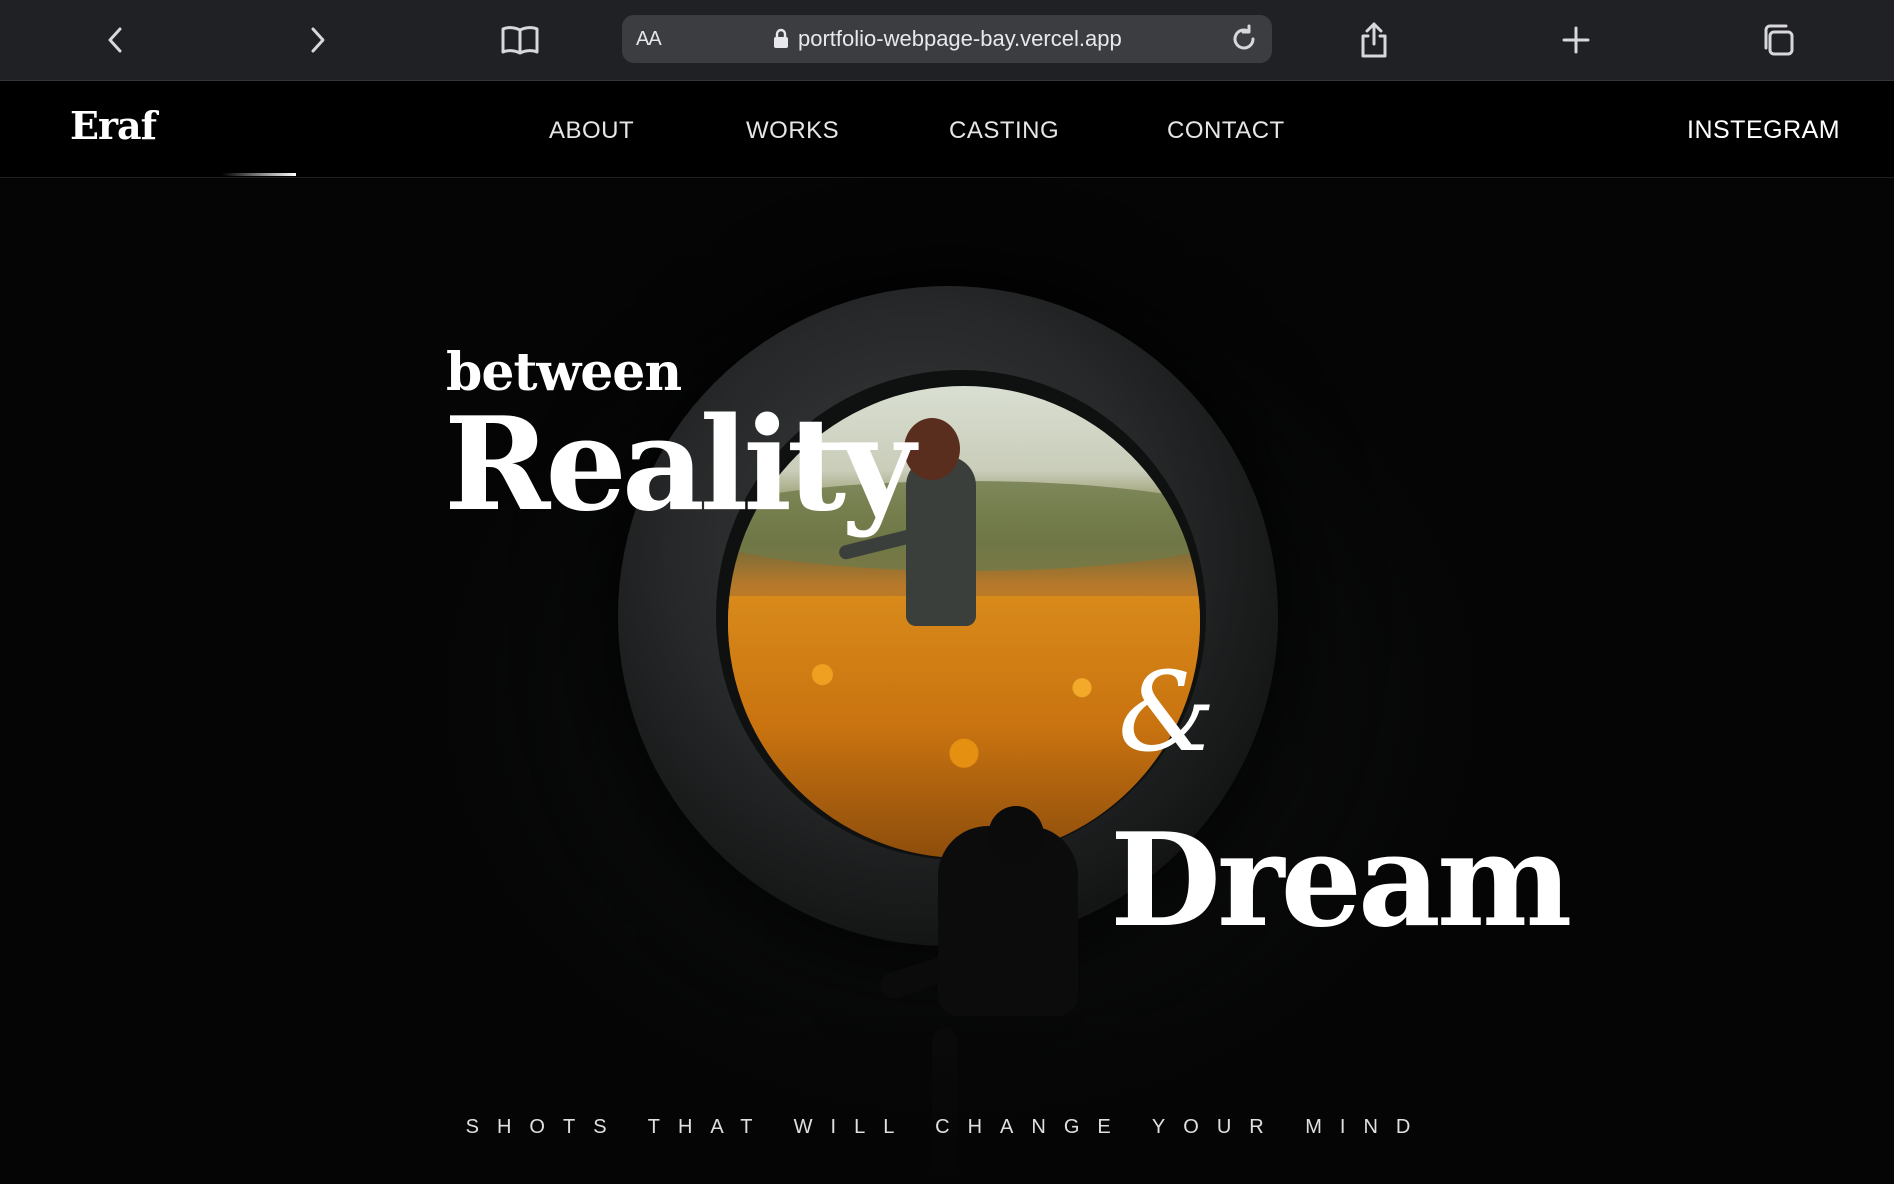 Image resolution: width=1894 pixels, height=1184 pixels. I want to click on tabs-overview-button, so click(1778, 40).